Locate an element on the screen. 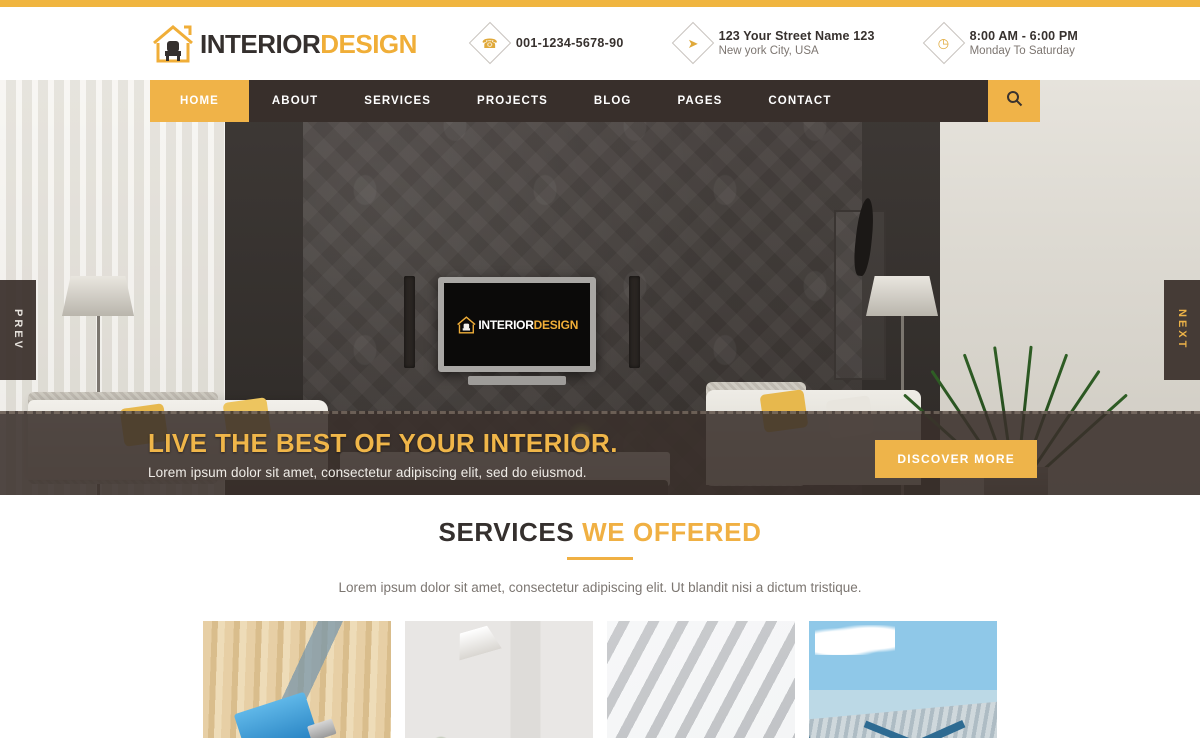  services-heading-underline is located at coordinates (600, 558).